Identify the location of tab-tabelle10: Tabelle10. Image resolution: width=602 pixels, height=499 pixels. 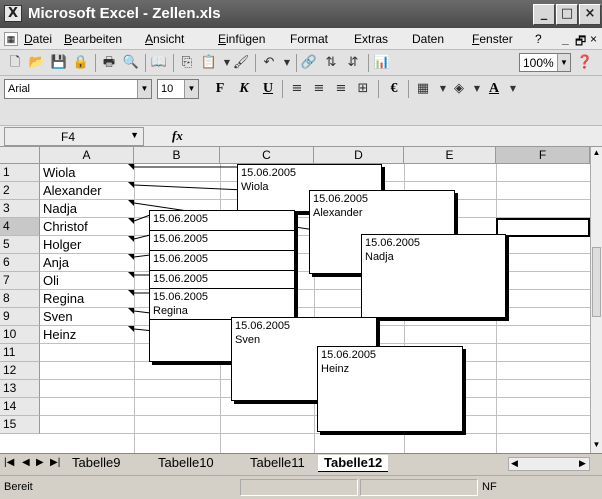
(186, 463).